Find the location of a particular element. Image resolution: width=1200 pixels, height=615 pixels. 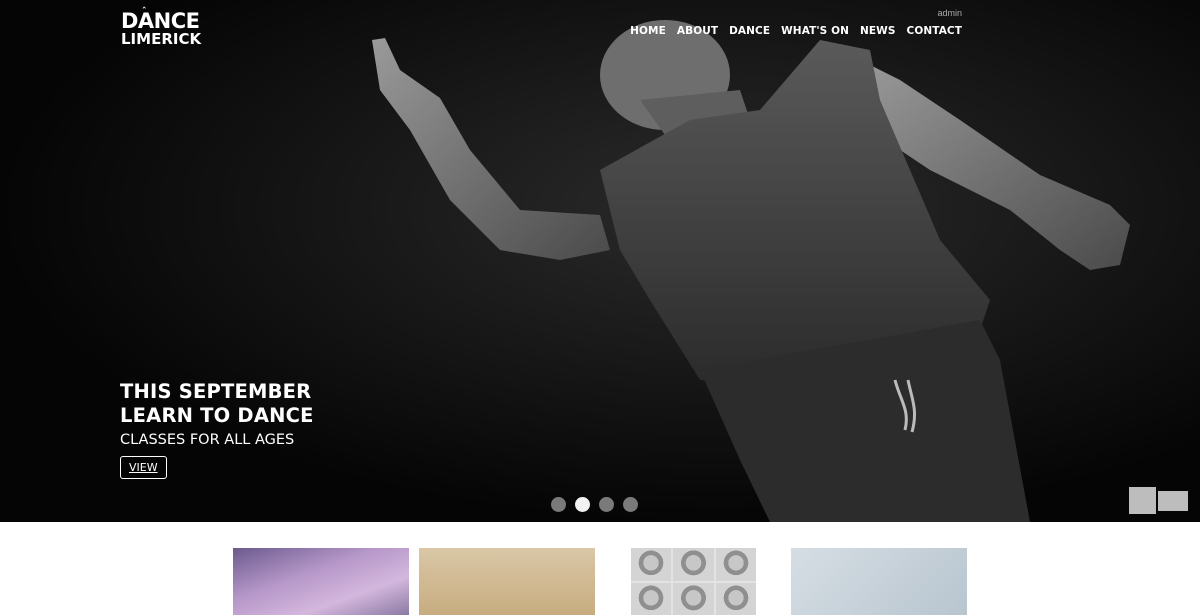

nav-news: NEWS is located at coordinates (878, 31).